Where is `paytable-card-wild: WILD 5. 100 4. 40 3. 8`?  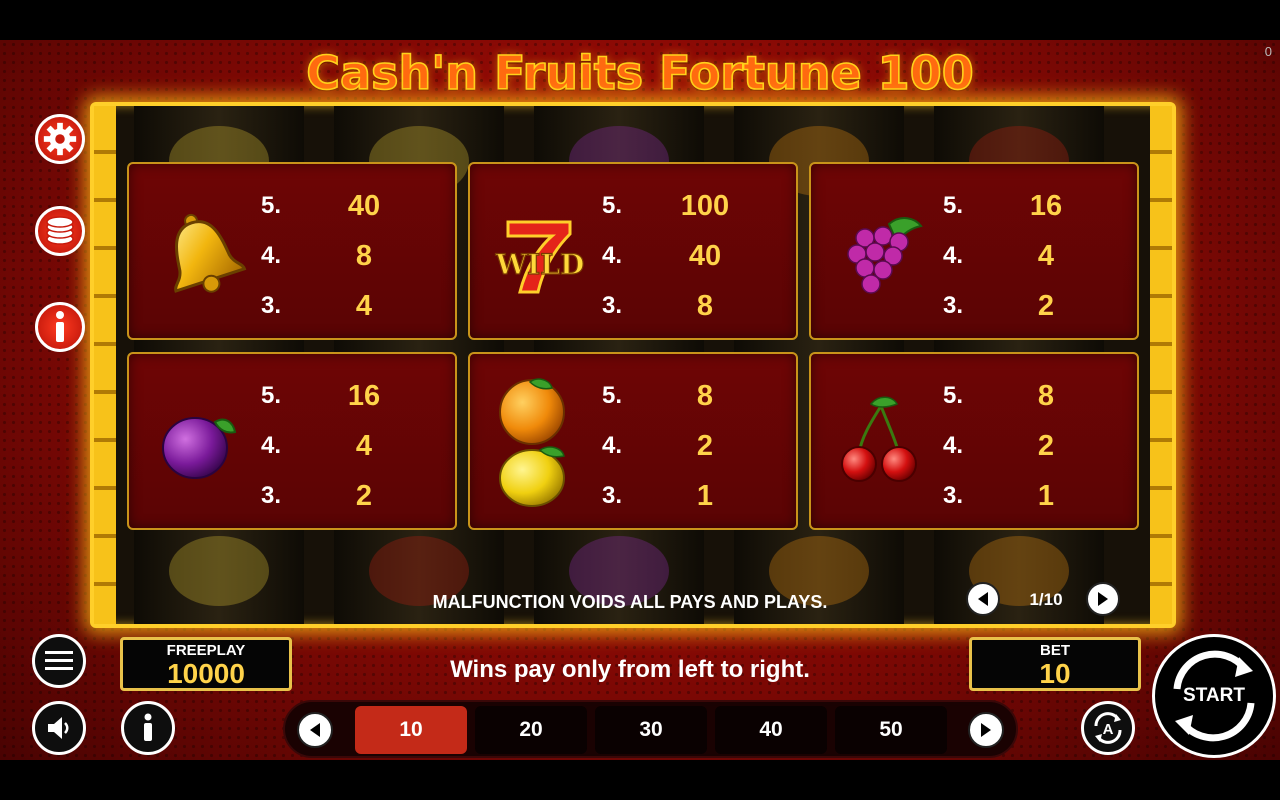 paytable-card-wild: WILD 5. 100 4. 40 3. 8 is located at coordinates (633, 251).